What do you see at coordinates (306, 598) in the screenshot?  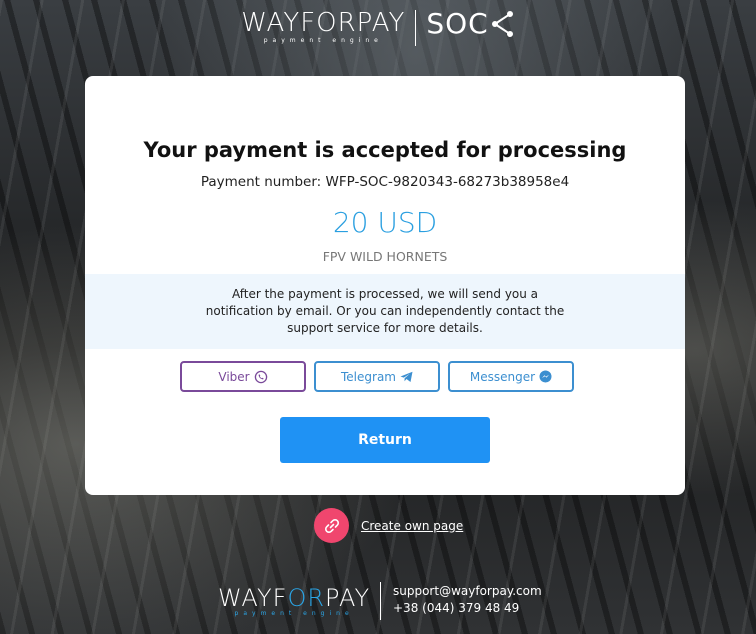 I see `footer-logo-word-b: OR` at bounding box center [306, 598].